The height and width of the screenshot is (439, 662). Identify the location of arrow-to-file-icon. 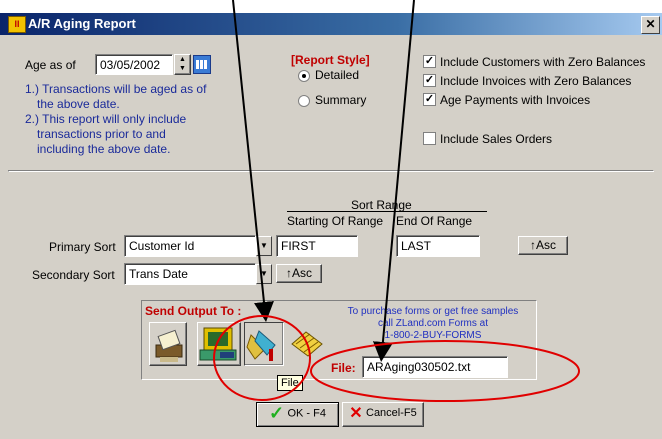
(253, 161).